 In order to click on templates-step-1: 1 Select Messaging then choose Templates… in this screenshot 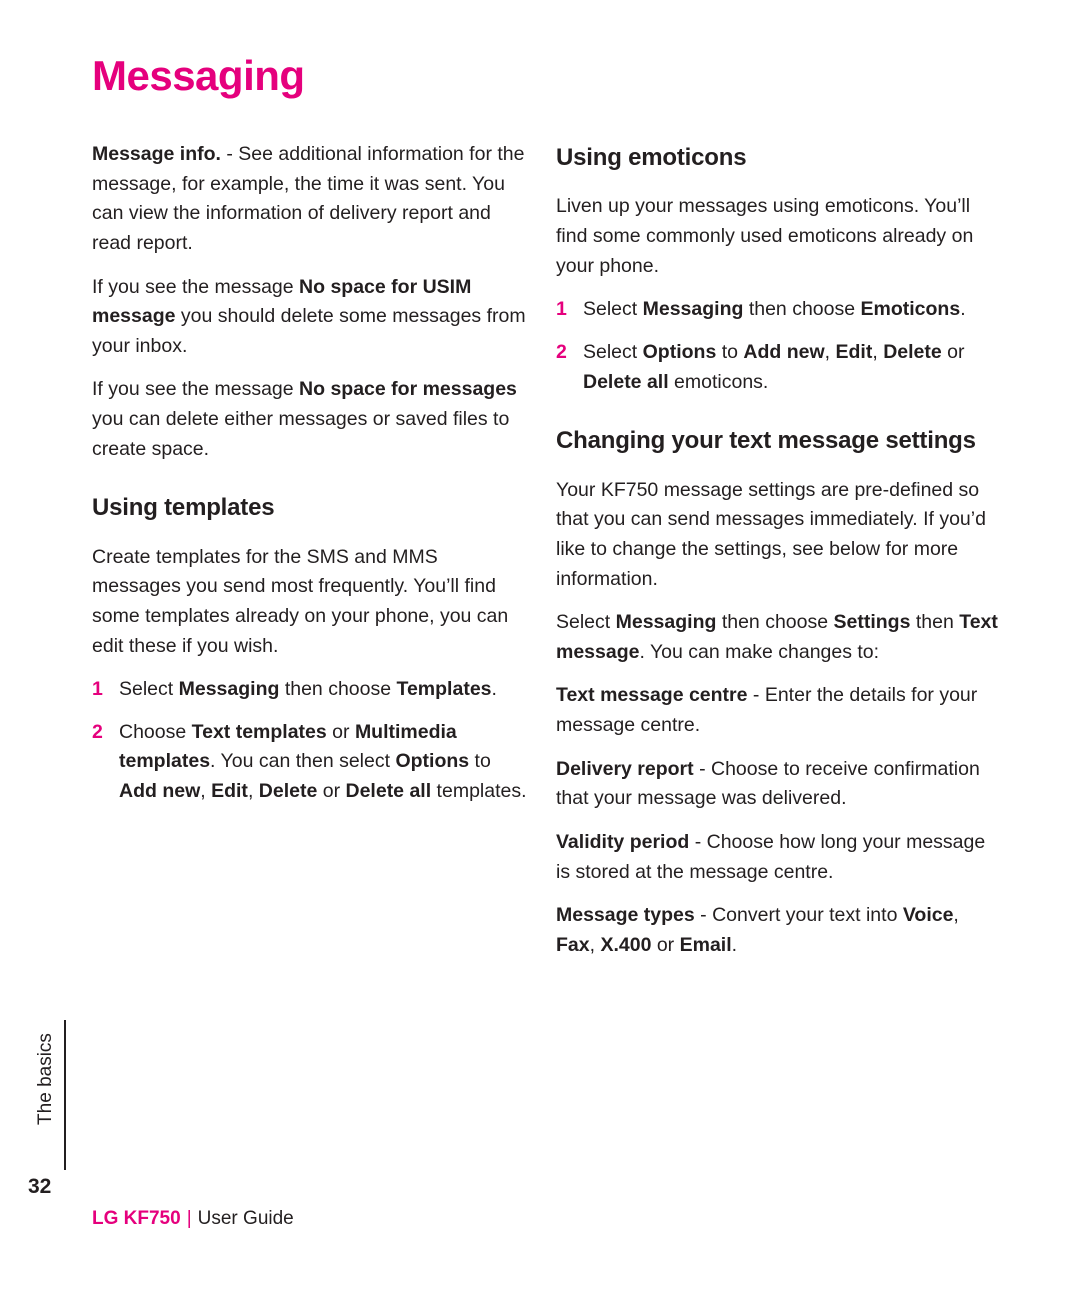, I will do `click(311, 690)`.